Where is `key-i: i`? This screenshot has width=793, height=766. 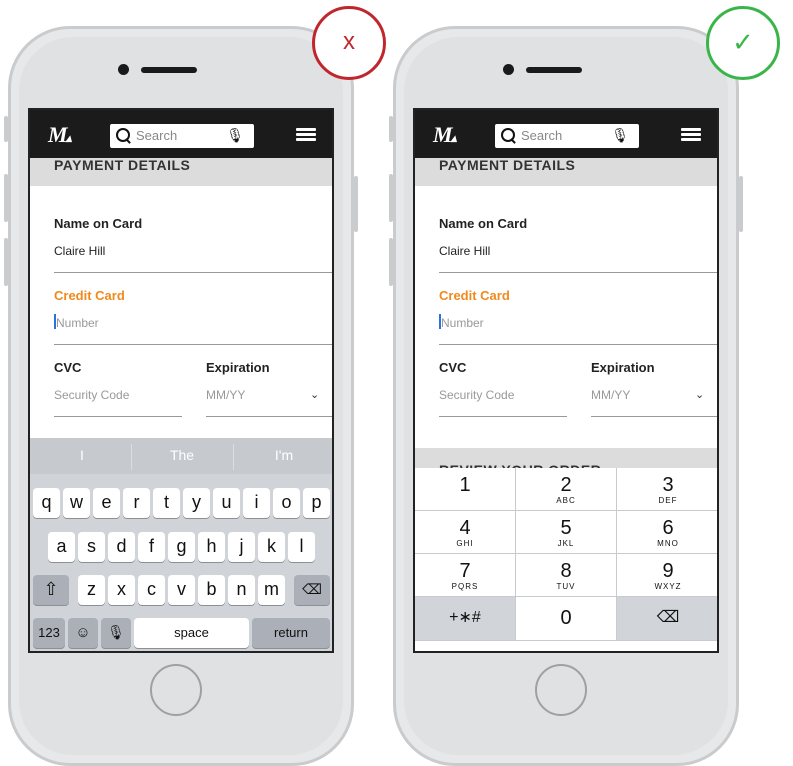 key-i: i is located at coordinates (256, 503).